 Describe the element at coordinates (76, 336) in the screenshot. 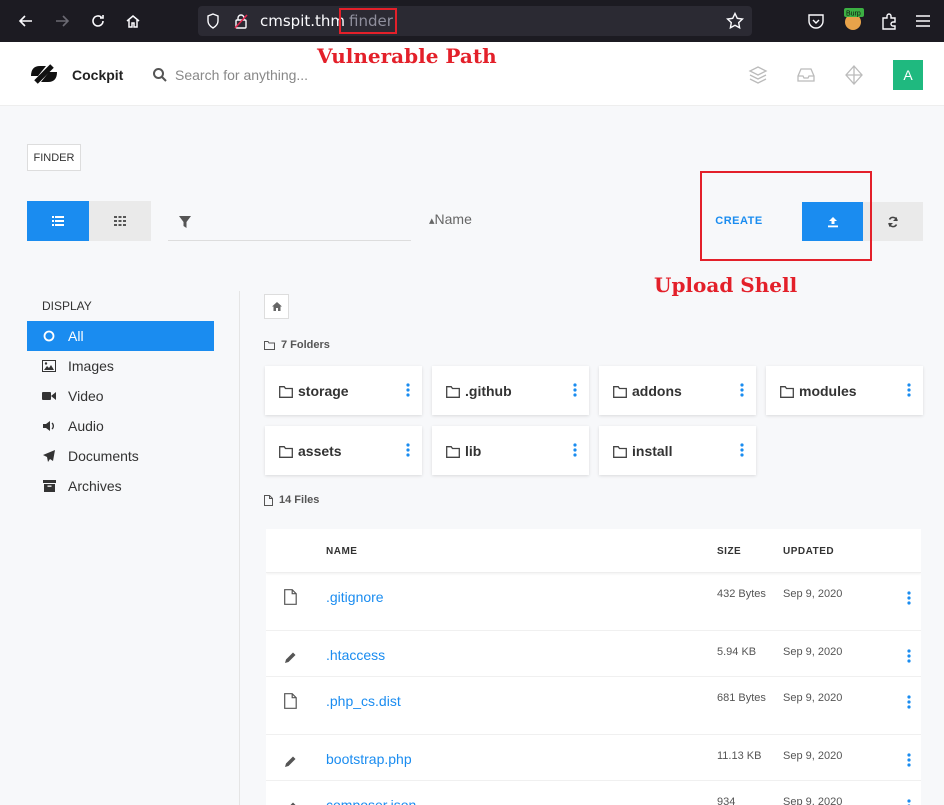

I see `sidebar-item-label: All` at that location.